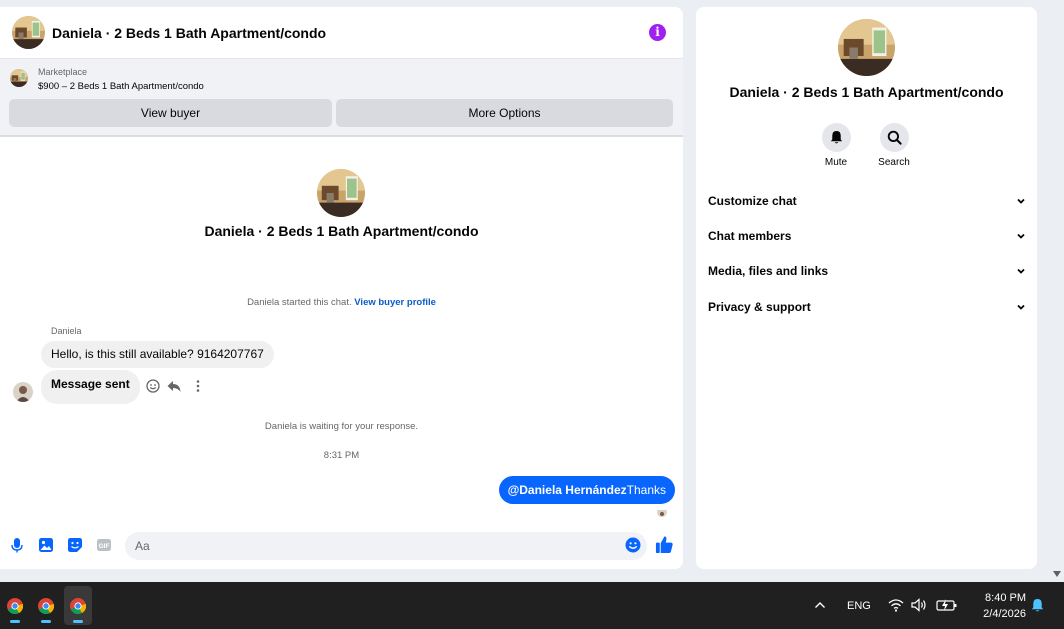 The image size is (1064, 629). I want to click on mute-label: Mute, so click(836, 162).